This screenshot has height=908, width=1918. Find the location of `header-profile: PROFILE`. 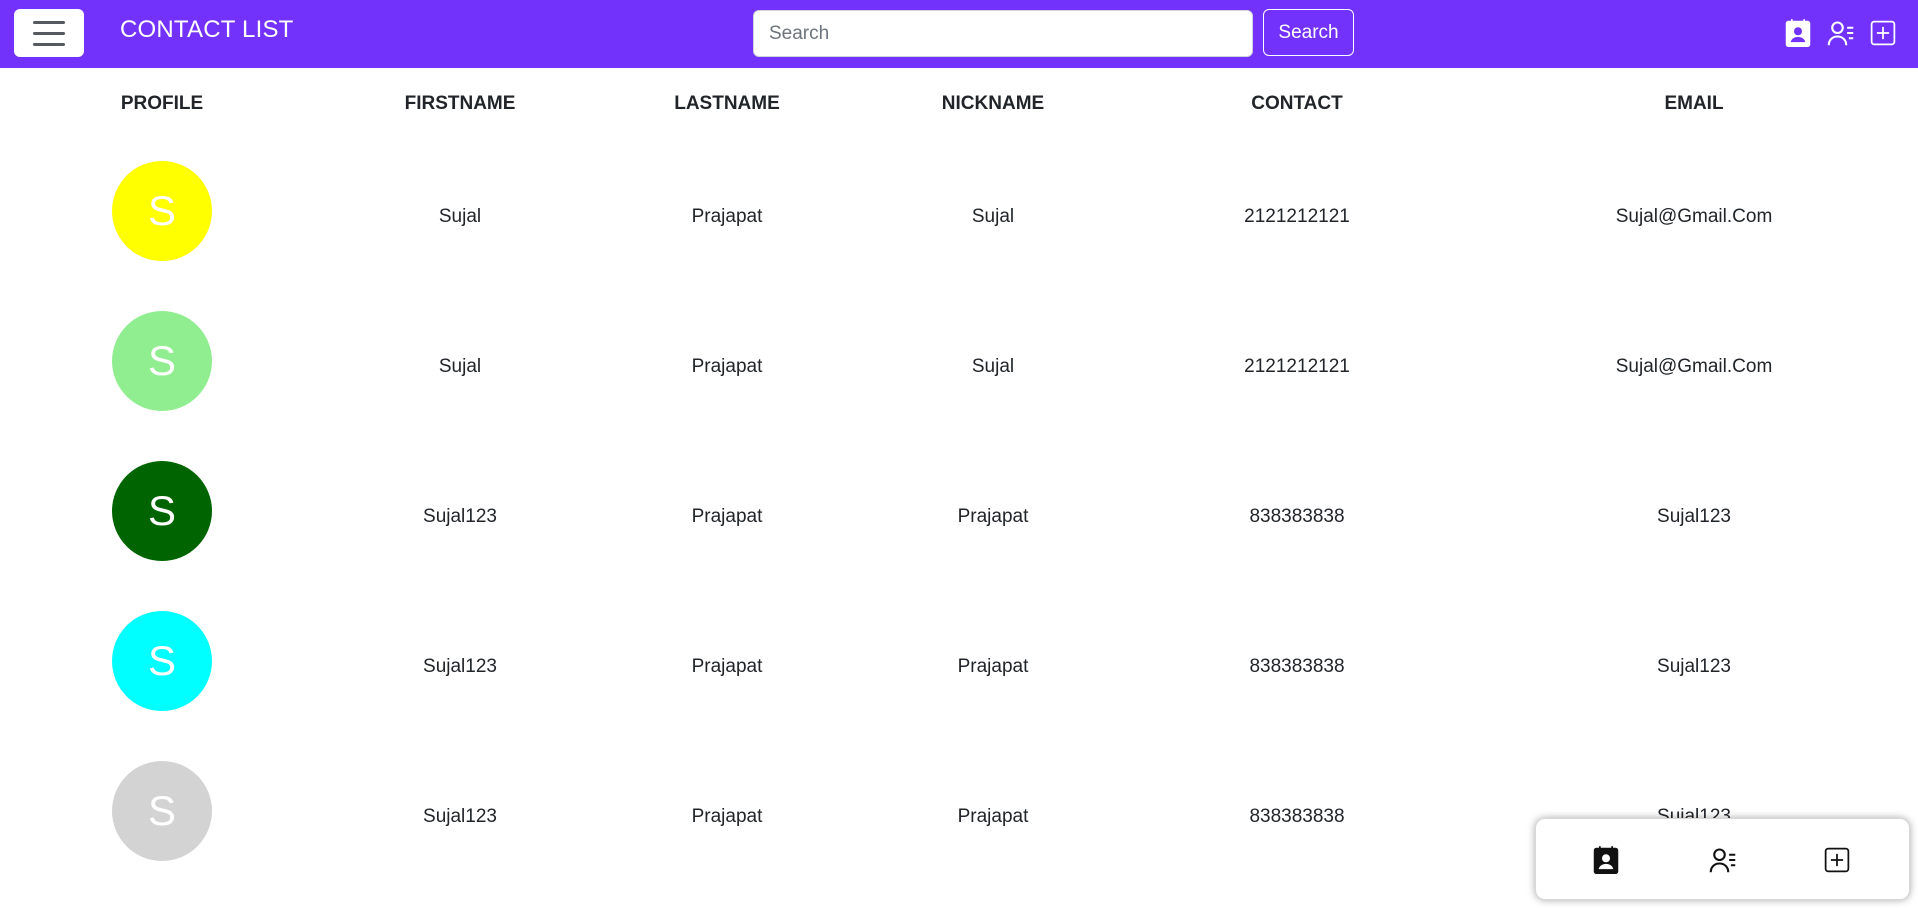

header-profile: PROFILE is located at coordinates (162, 103).